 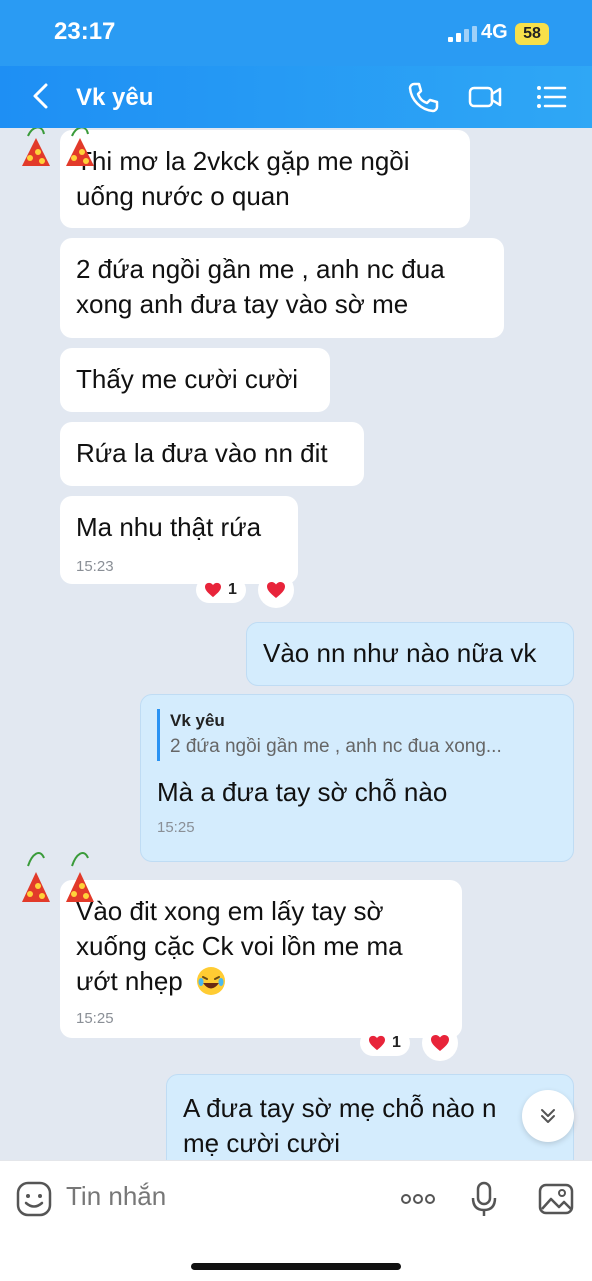 What do you see at coordinates (400, 653) in the screenshot?
I see `message-text: Vào nn như nào nữa vk` at bounding box center [400, 653].